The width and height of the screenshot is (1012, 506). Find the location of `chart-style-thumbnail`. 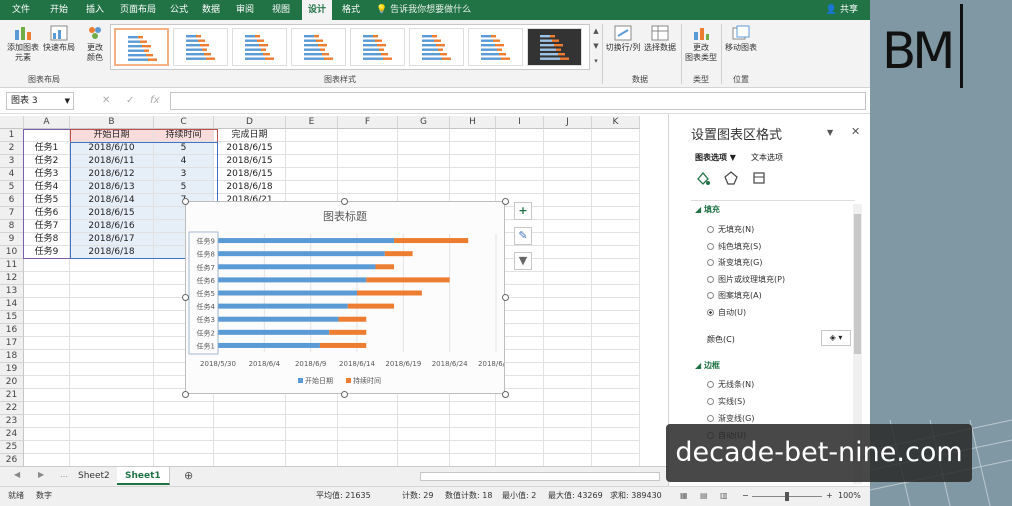

chart-style-thumbnail is located at coordinates (259, 47).